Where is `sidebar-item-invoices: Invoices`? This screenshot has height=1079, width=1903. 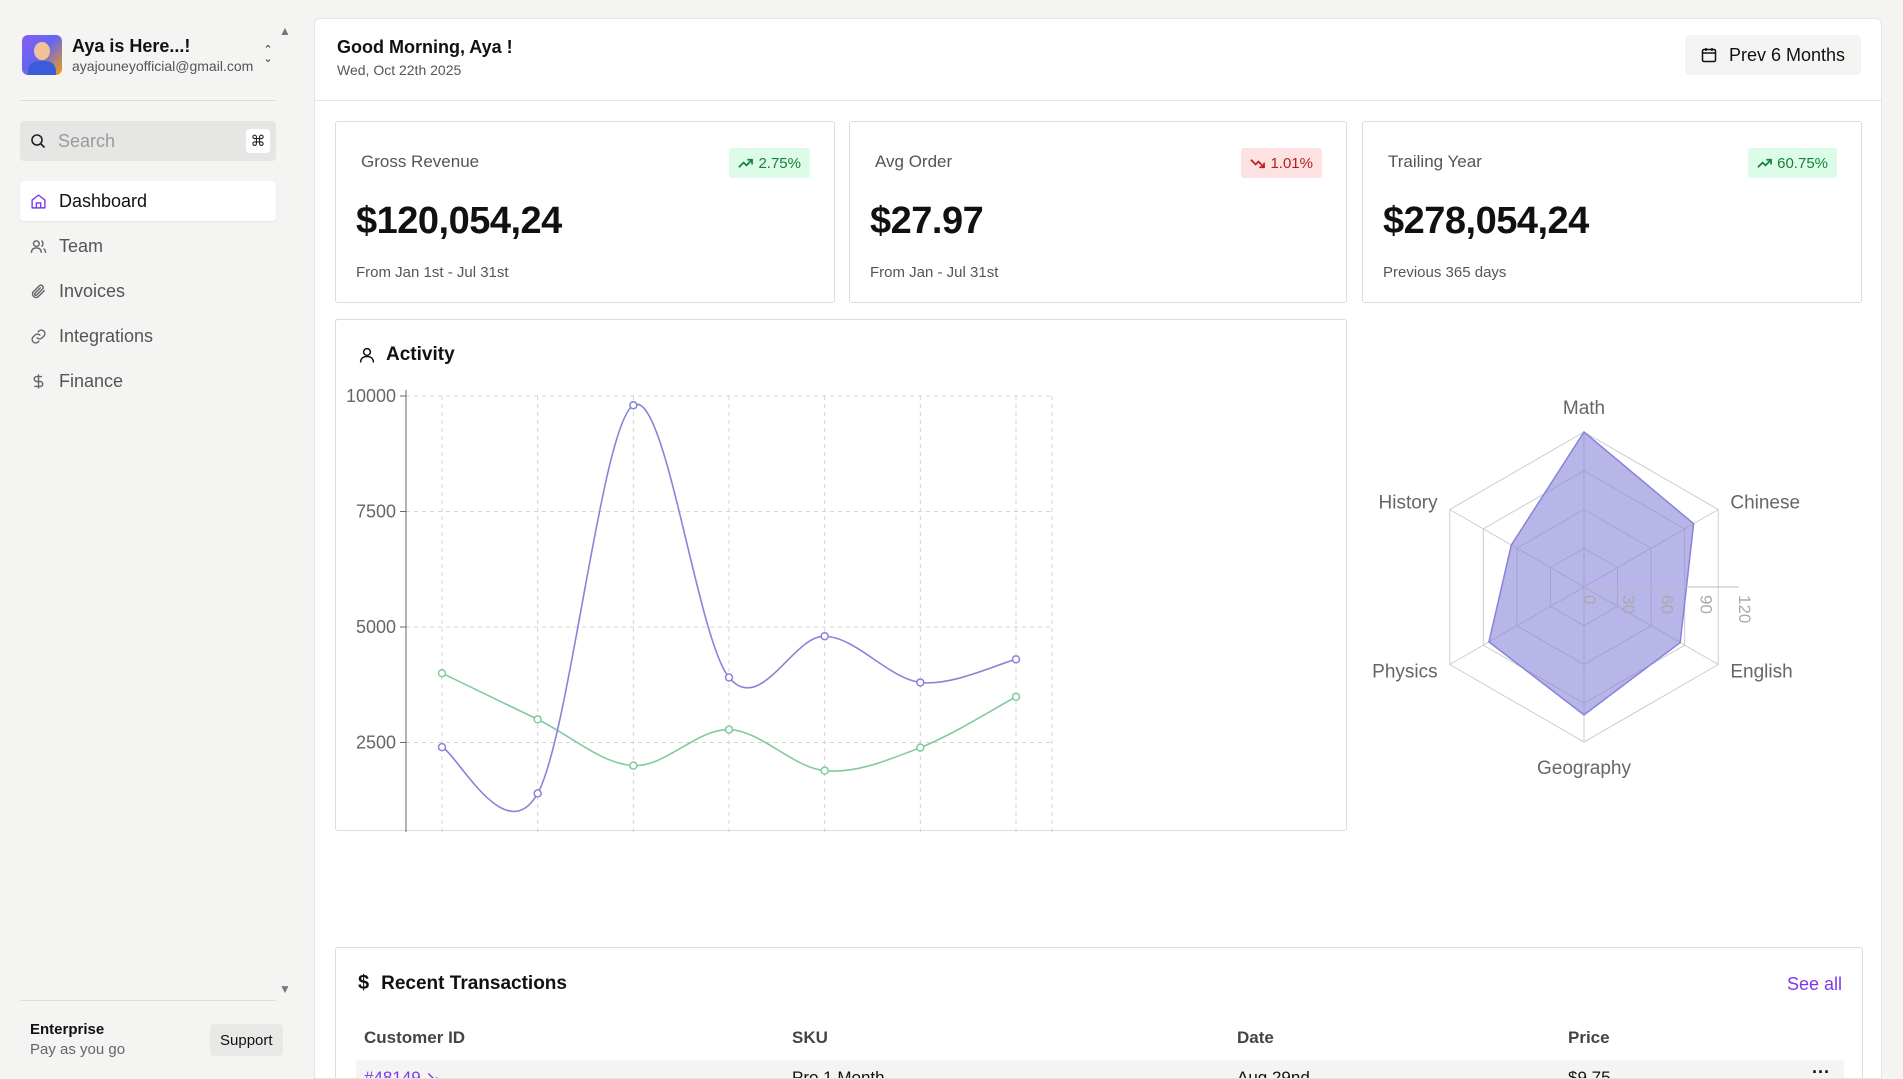 sidebar-item-invoices: Invoices is located at coordinates (148, 291).